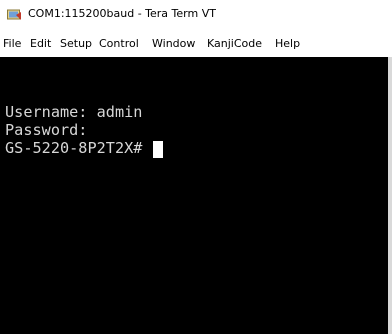 The width and height of the screenshot is (392, 334). I want to click on menu-kanjicode: KanjiCode, so click(234, 43).